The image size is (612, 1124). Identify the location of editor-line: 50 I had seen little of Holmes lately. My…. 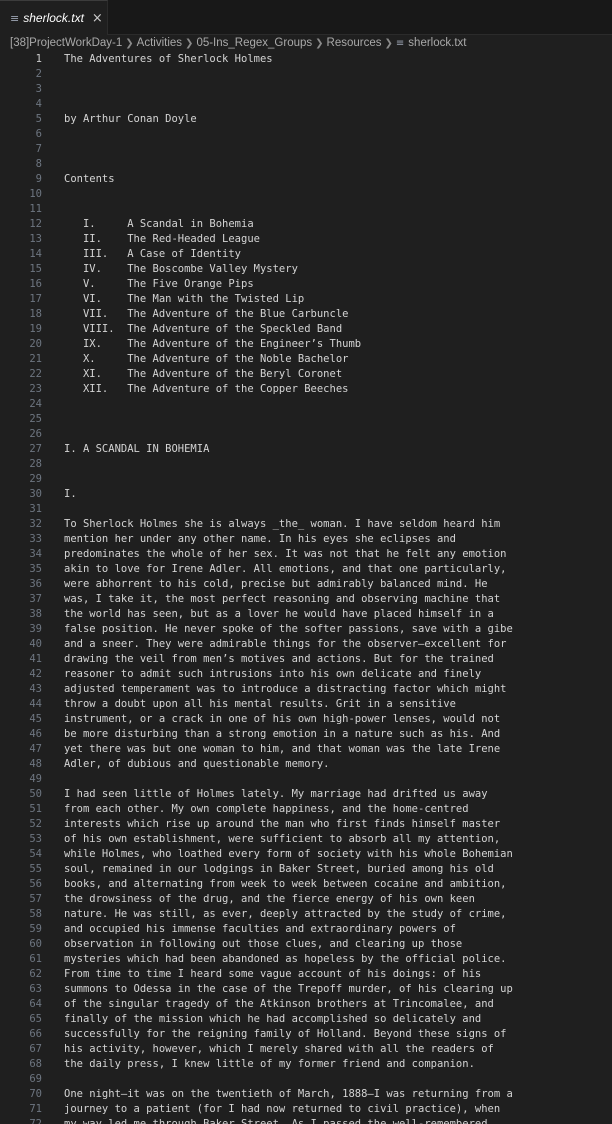
(306, 794).